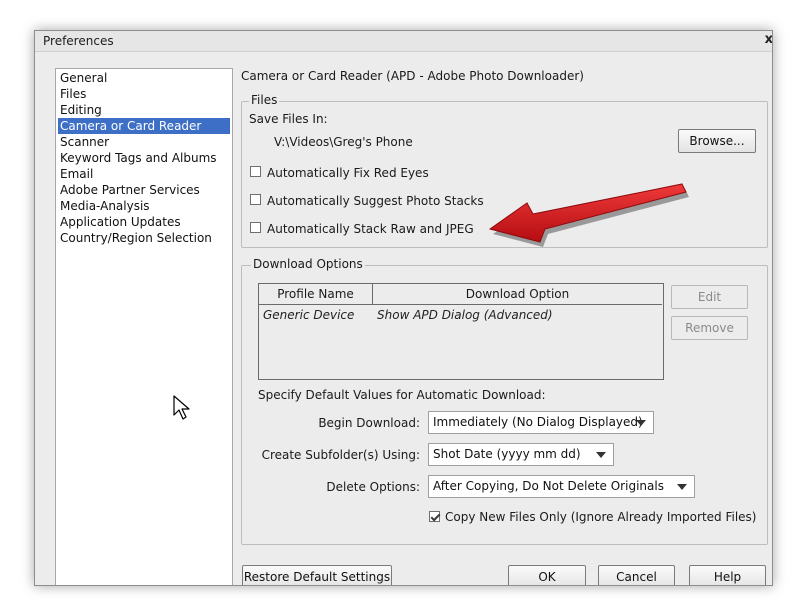 The height and width of the screenshot is (616, 803). I want to click on mouse-pointer-icon, so click(181, 407).